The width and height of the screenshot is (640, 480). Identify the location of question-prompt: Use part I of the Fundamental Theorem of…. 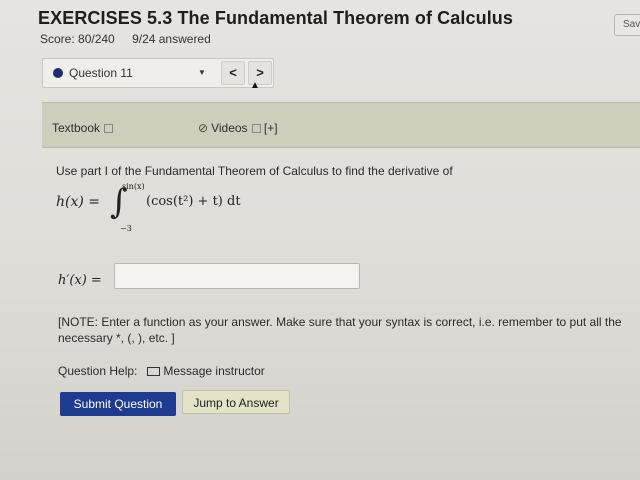
(254, 171).